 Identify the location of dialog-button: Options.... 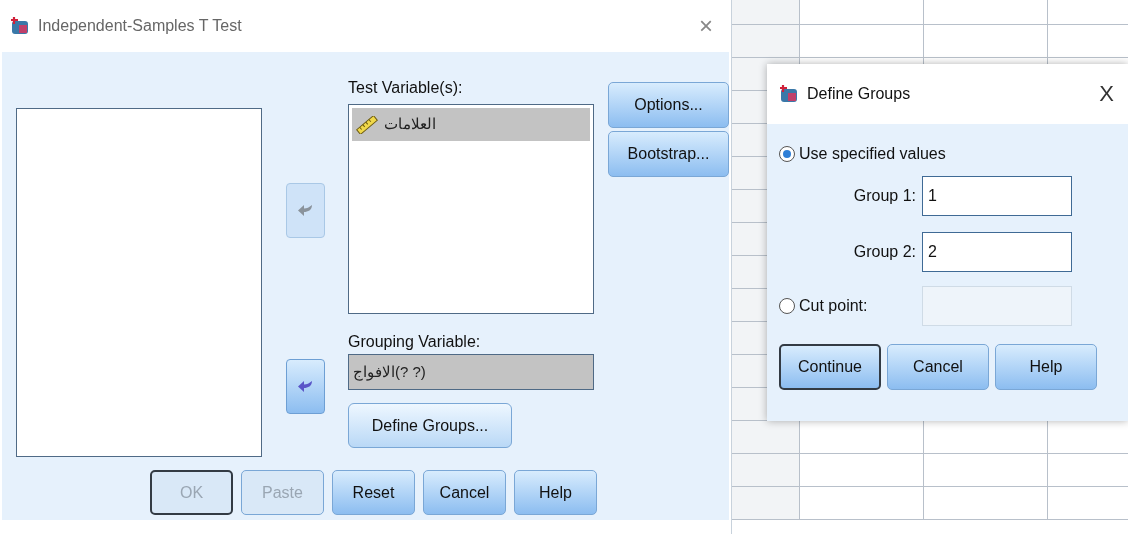
(668, 105).